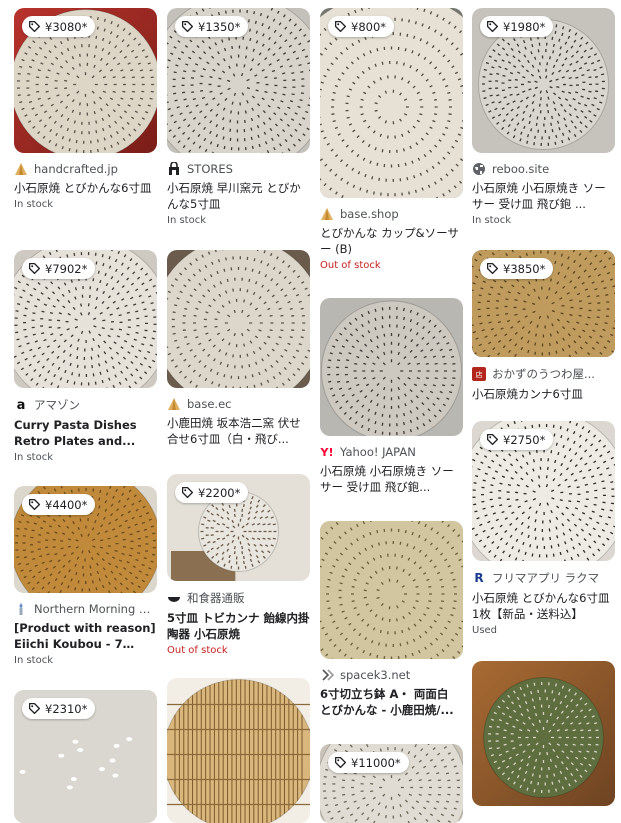  I want to click on product-thumbnail: ¥2750*, so click(543, 491).